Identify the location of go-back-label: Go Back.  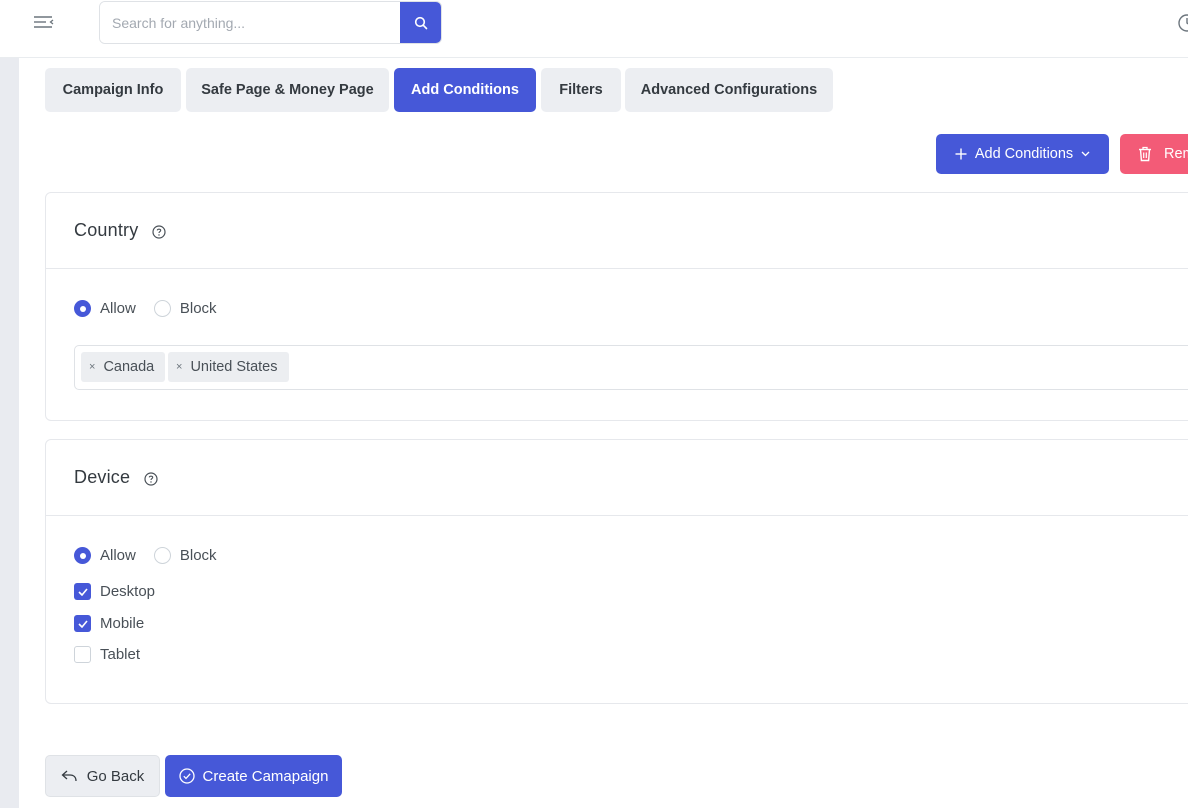
(115, 776).